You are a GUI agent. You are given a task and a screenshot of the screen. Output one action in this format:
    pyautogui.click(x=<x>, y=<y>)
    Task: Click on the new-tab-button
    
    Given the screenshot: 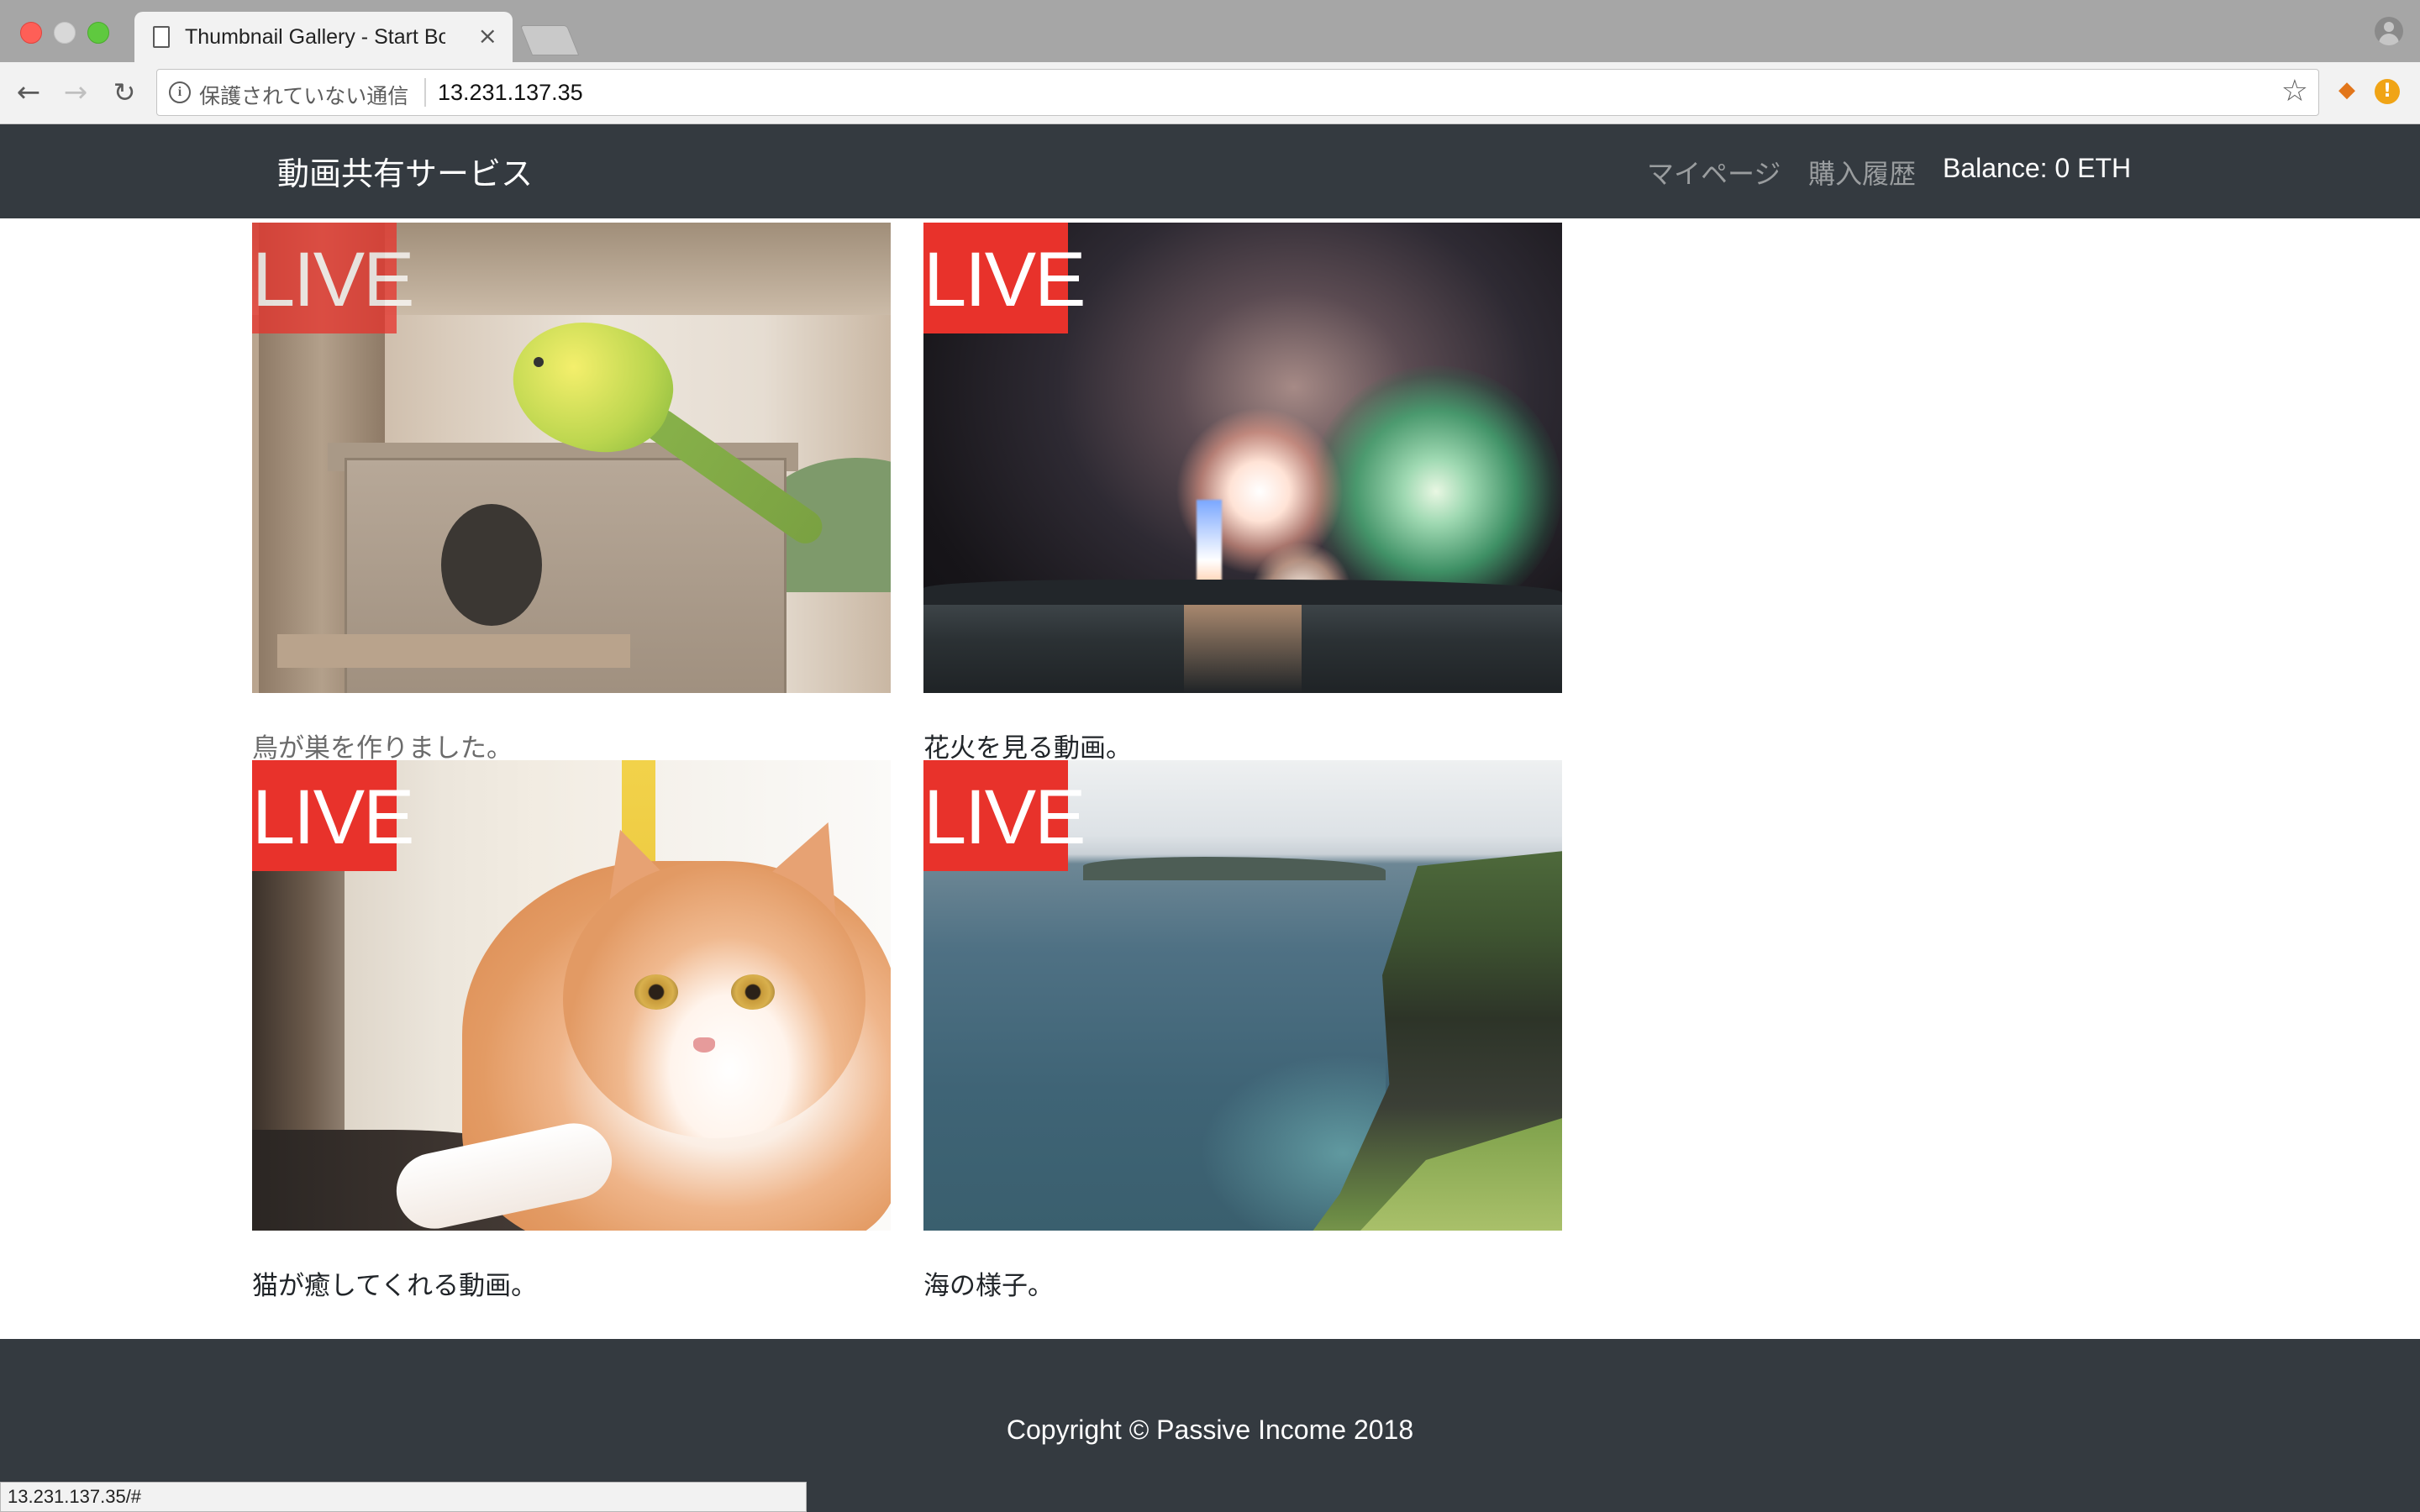 What is the action you would take?
    pyautogui.click(x=549, y=40)
    